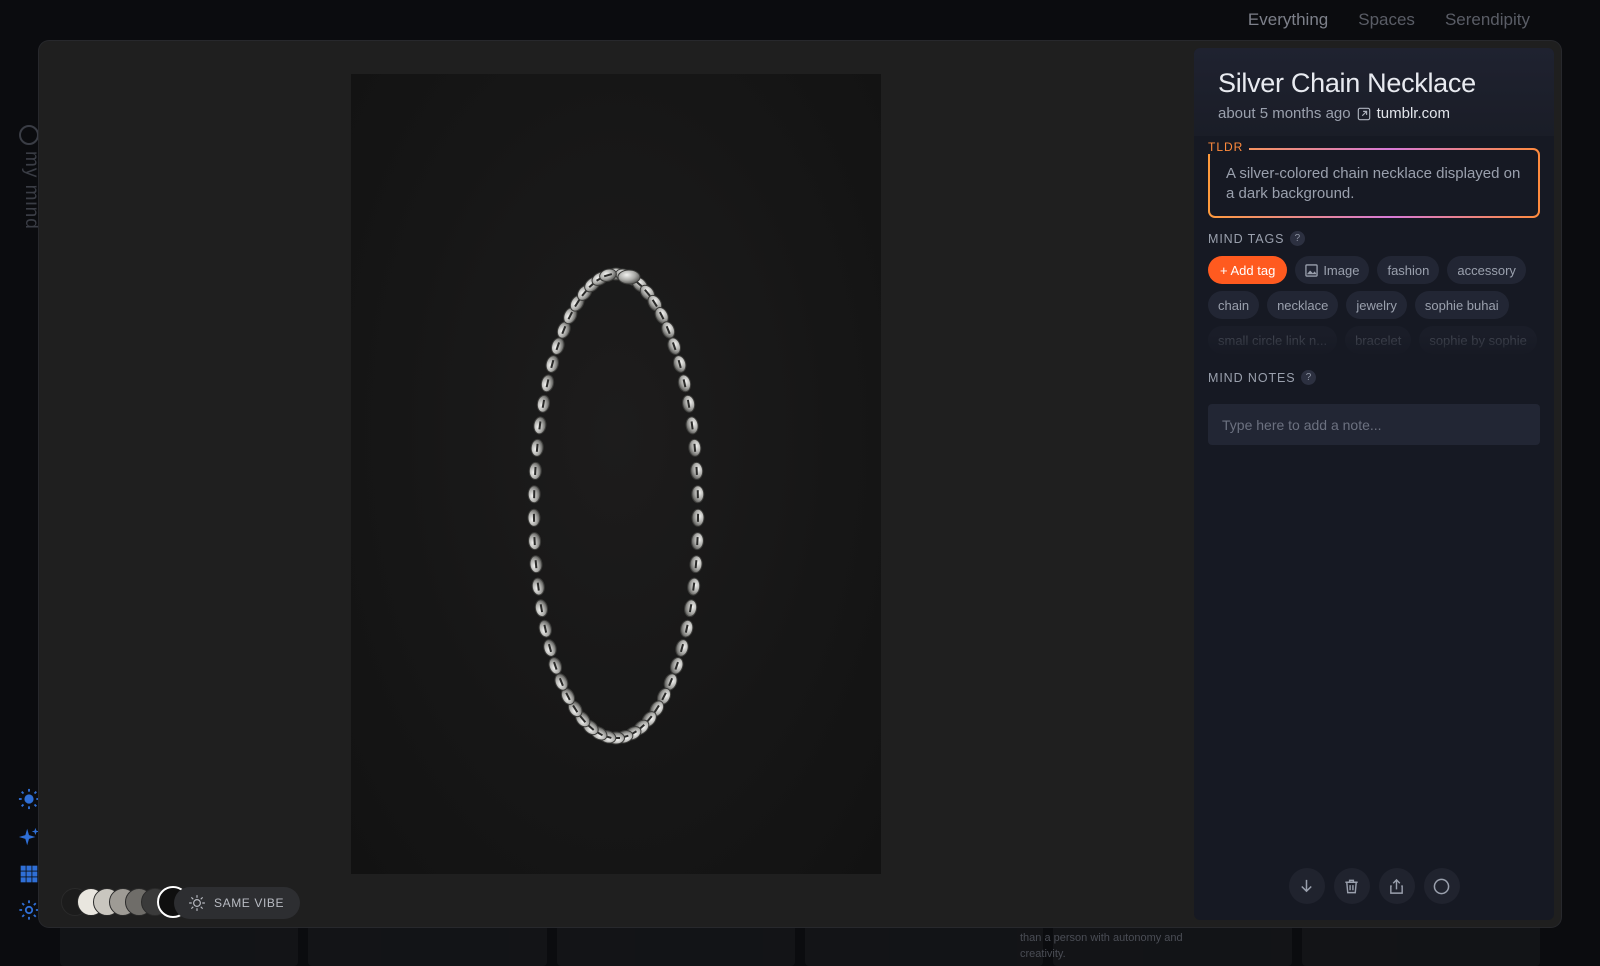  Describe the element at coordinates (29, 910) in the screenshot. I see `gear-icon` at that location.